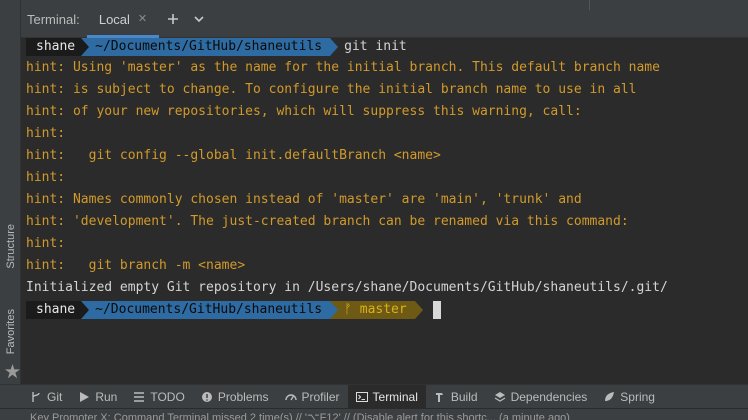  What do you see at coordinates (395, 396) in the screenshot?
I see `toolbar-terminal-label: Terminal` at bounding box center [395, 396].